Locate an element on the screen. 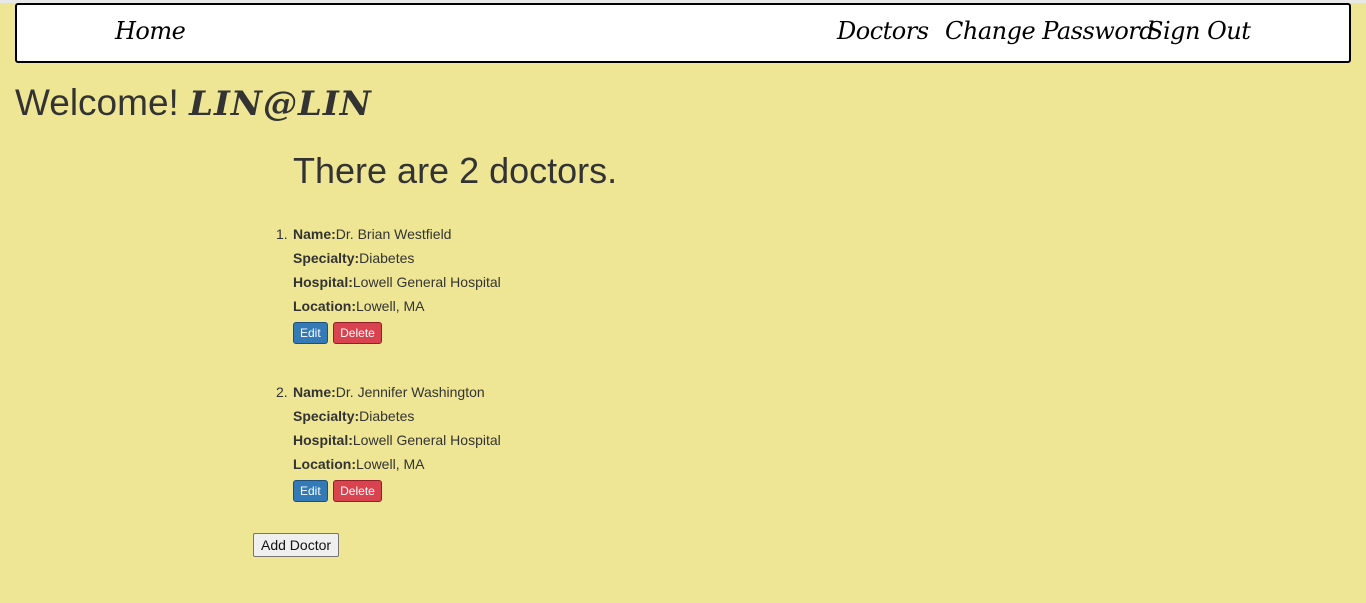  doctor-name-row: Name:Dr. Brian Westfield is located at coordinates (397, 234).